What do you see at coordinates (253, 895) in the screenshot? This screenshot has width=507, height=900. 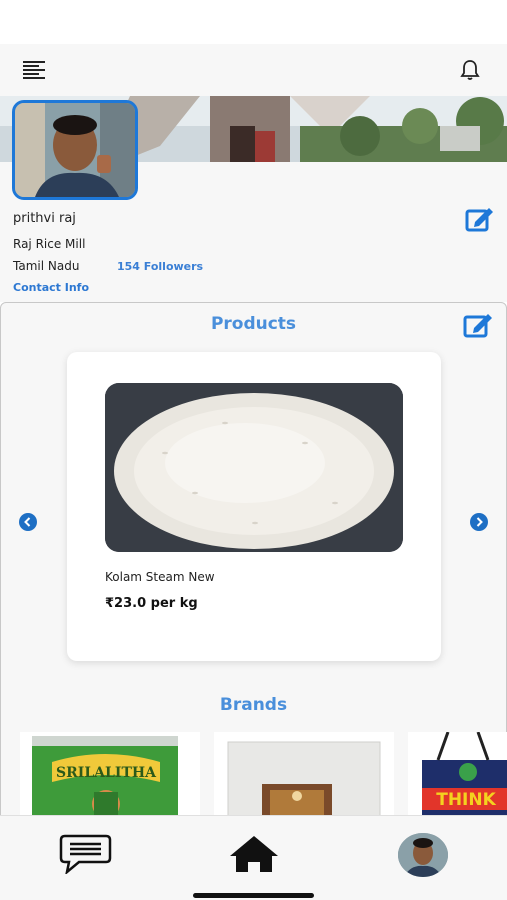 I see `home-indicator` at bounding box center [253, 895].